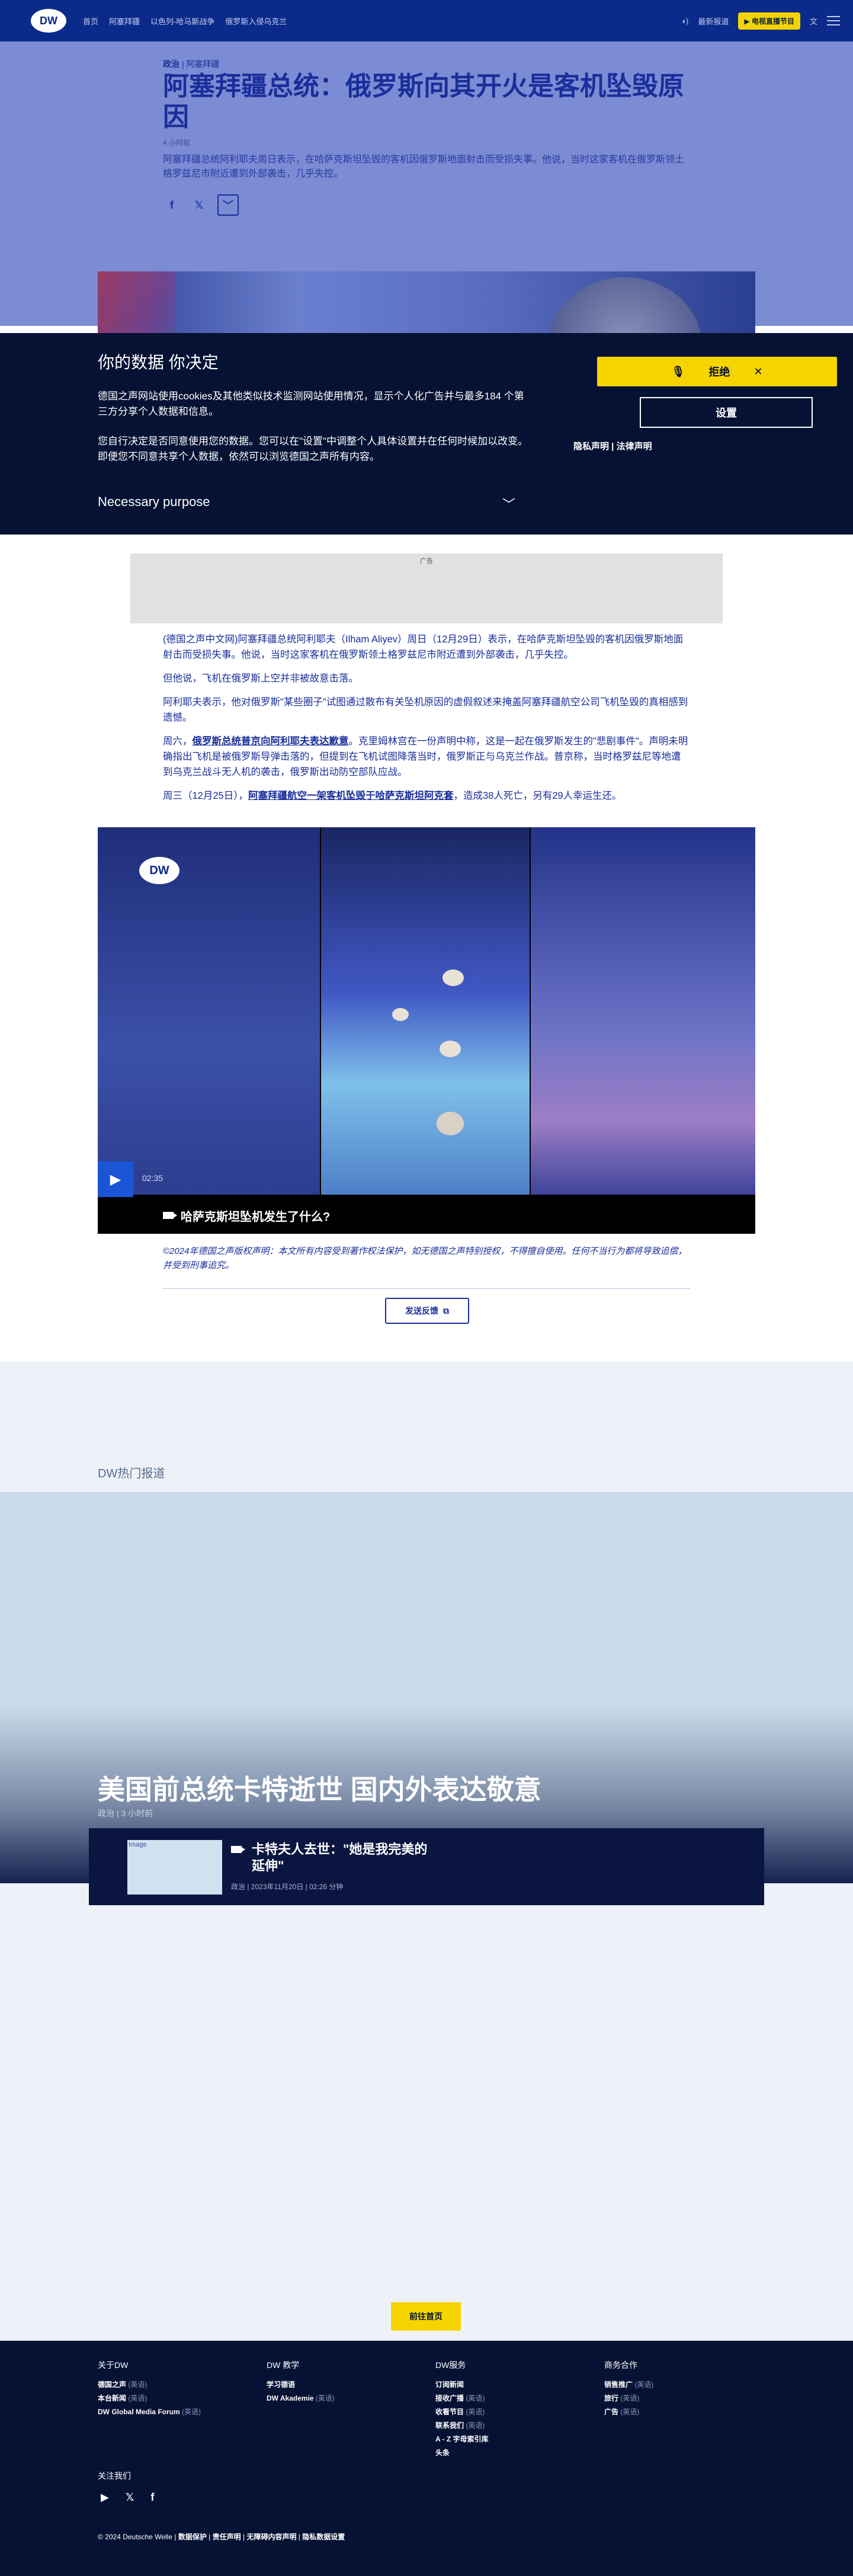  What do you see at coordinates (271, 741) in the screenshot?
I see `putin-apology-link: 俄罗斯总统普京向阿利耶夫表达歉意` at bounding box center [271, 741].